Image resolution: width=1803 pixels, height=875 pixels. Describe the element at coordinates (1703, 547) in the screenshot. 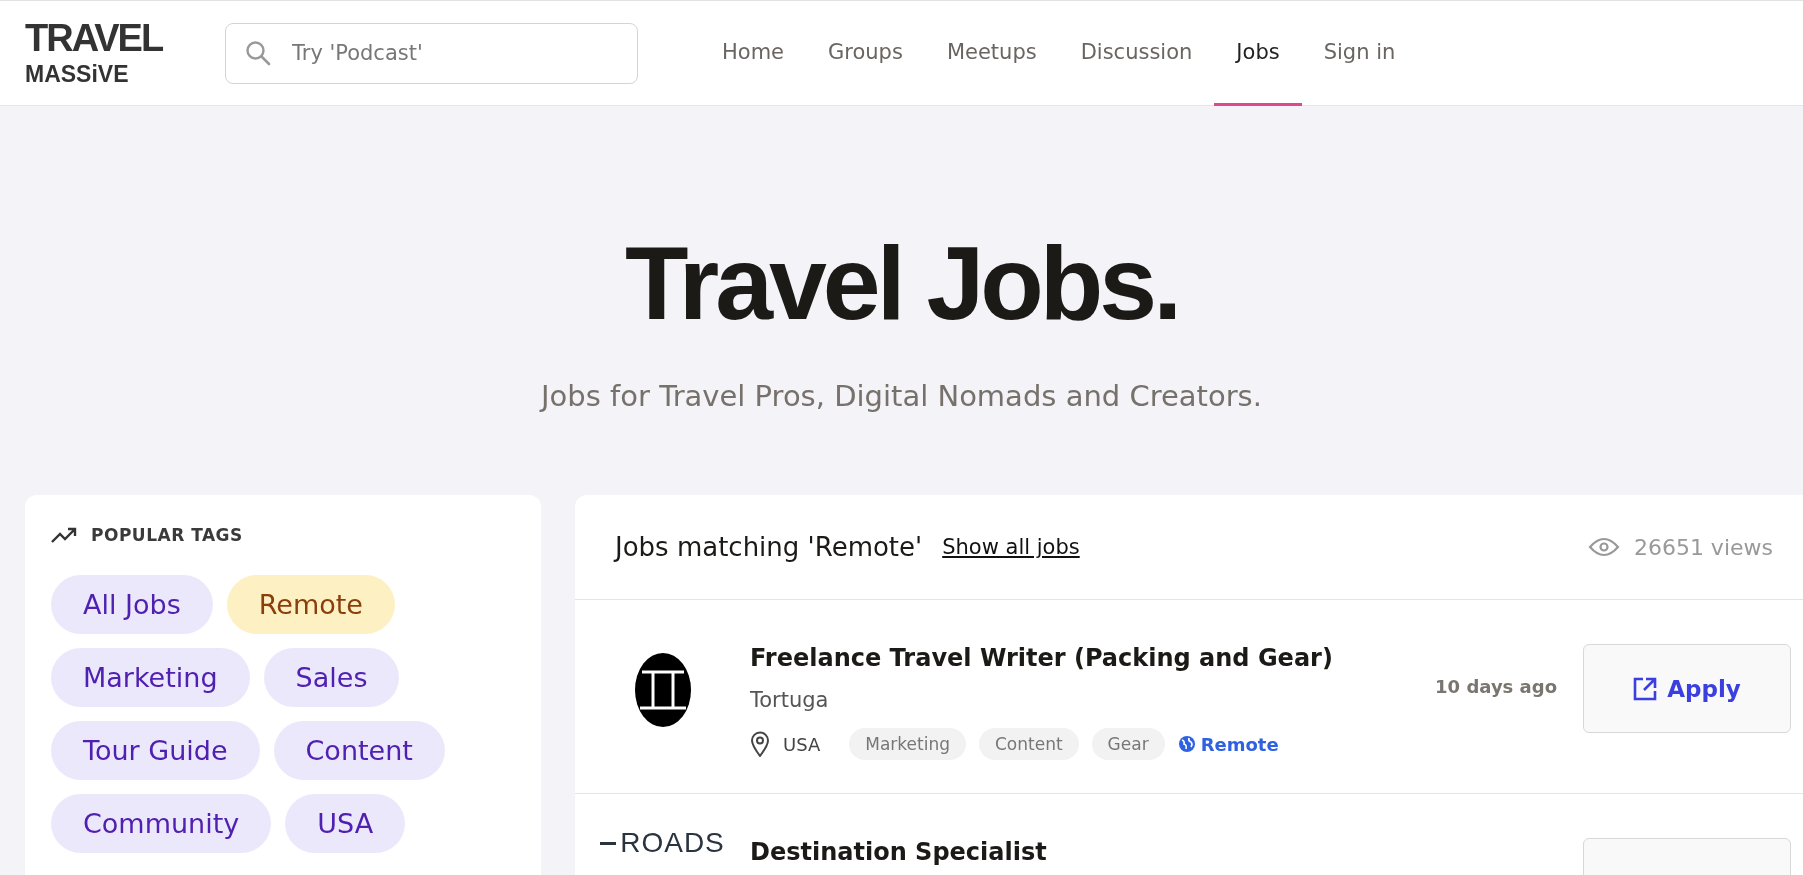

I see `views-count: 26651 views` at that location.